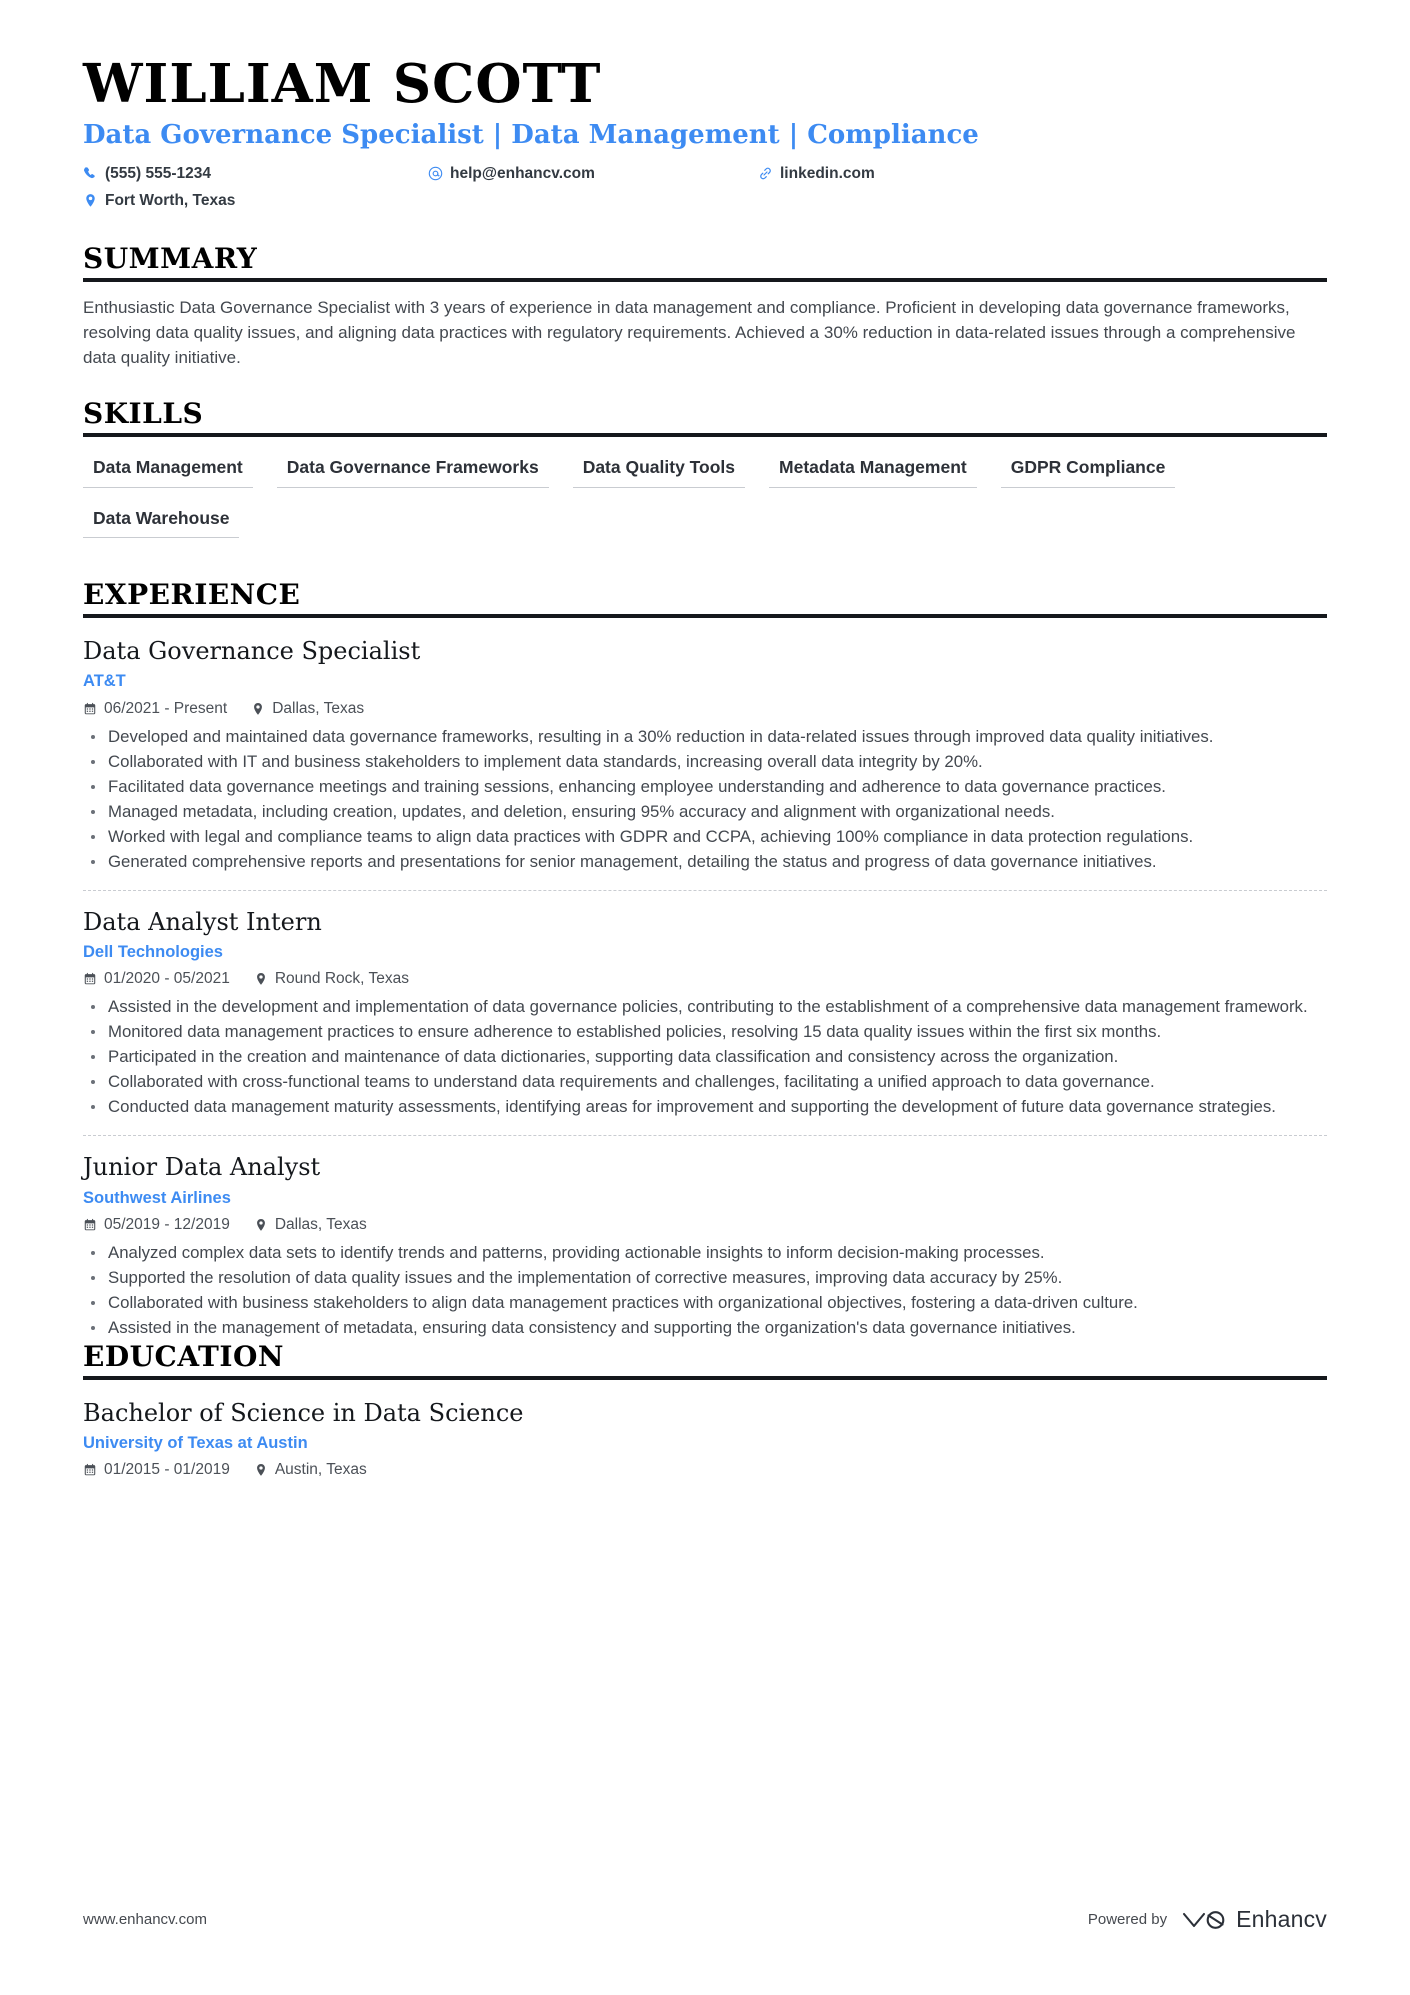  Describe the element at coordinates (153, 951) in the screenshot. I see `experience-entry-organization: Dell Technologies` at that location.